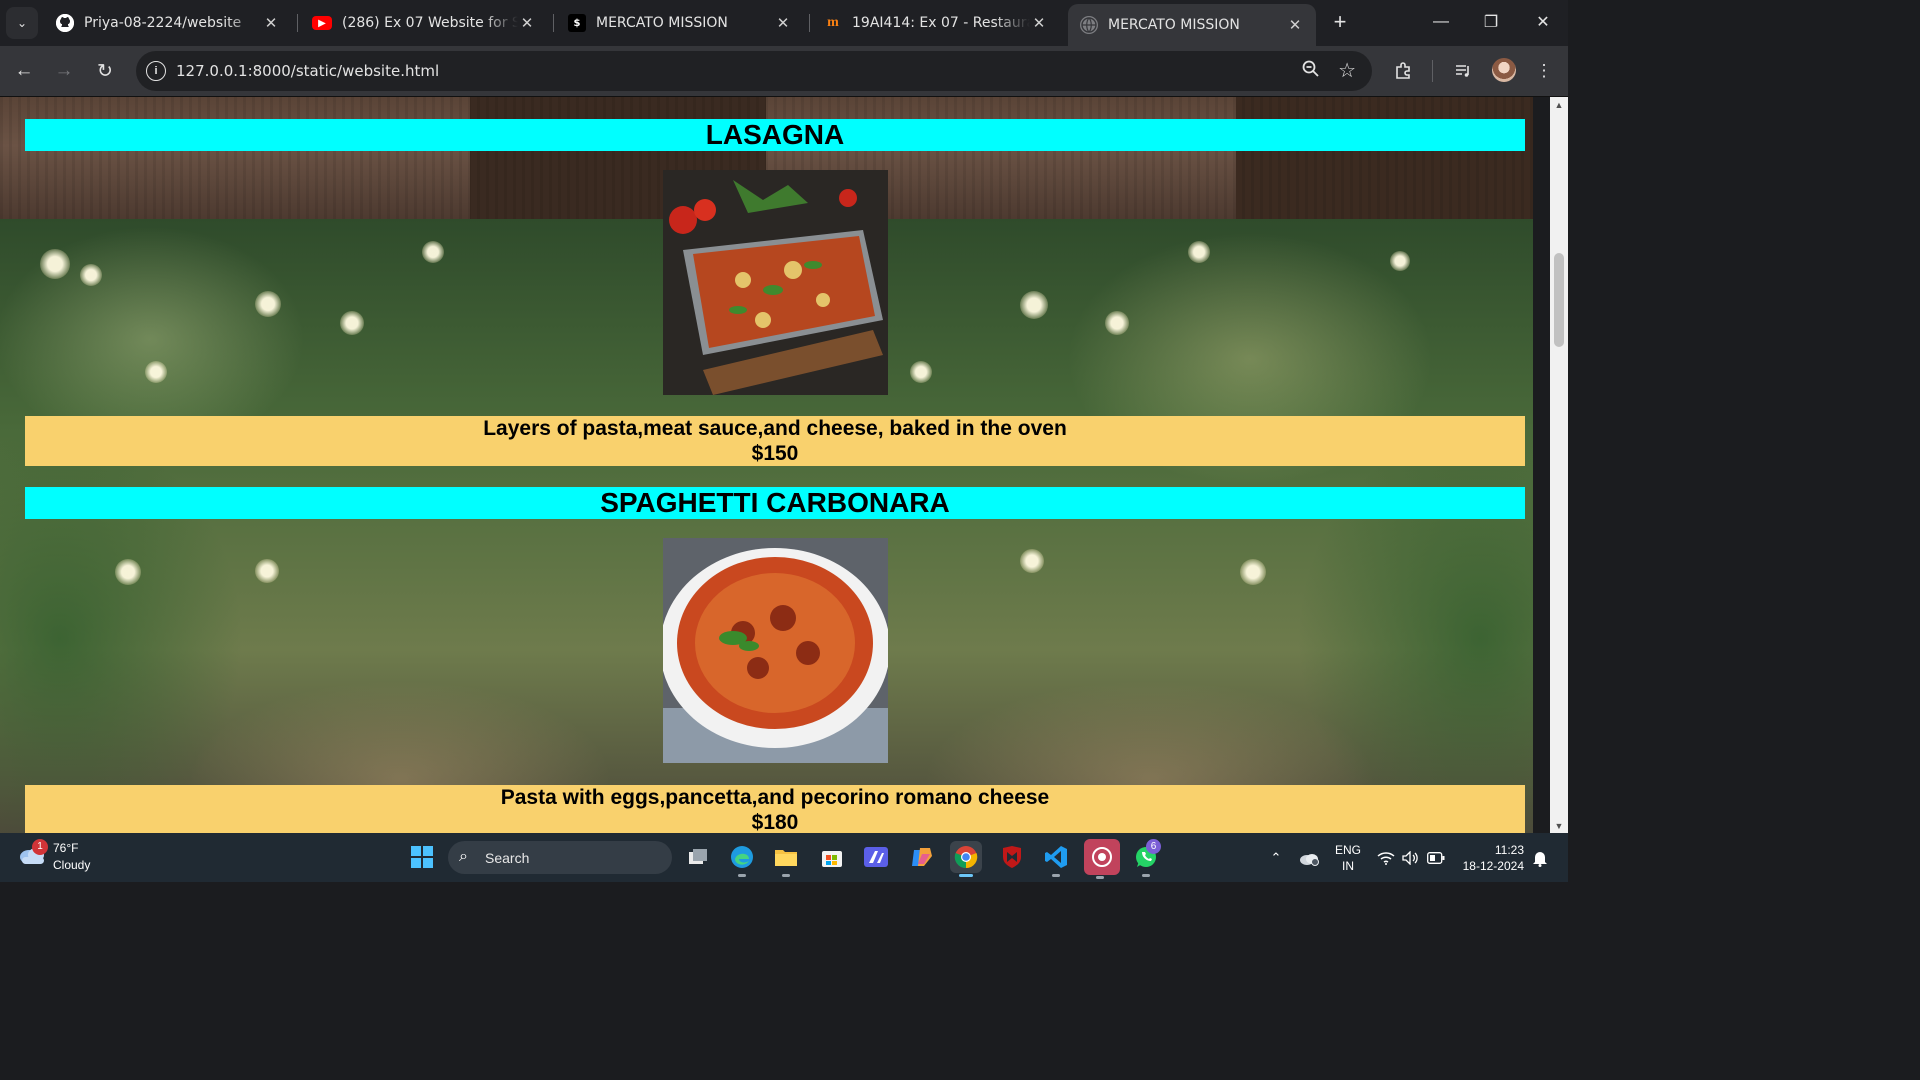 The width and height of the screenshot is (1920, 1080). I want to click on task-view-button, so click(698, 857).